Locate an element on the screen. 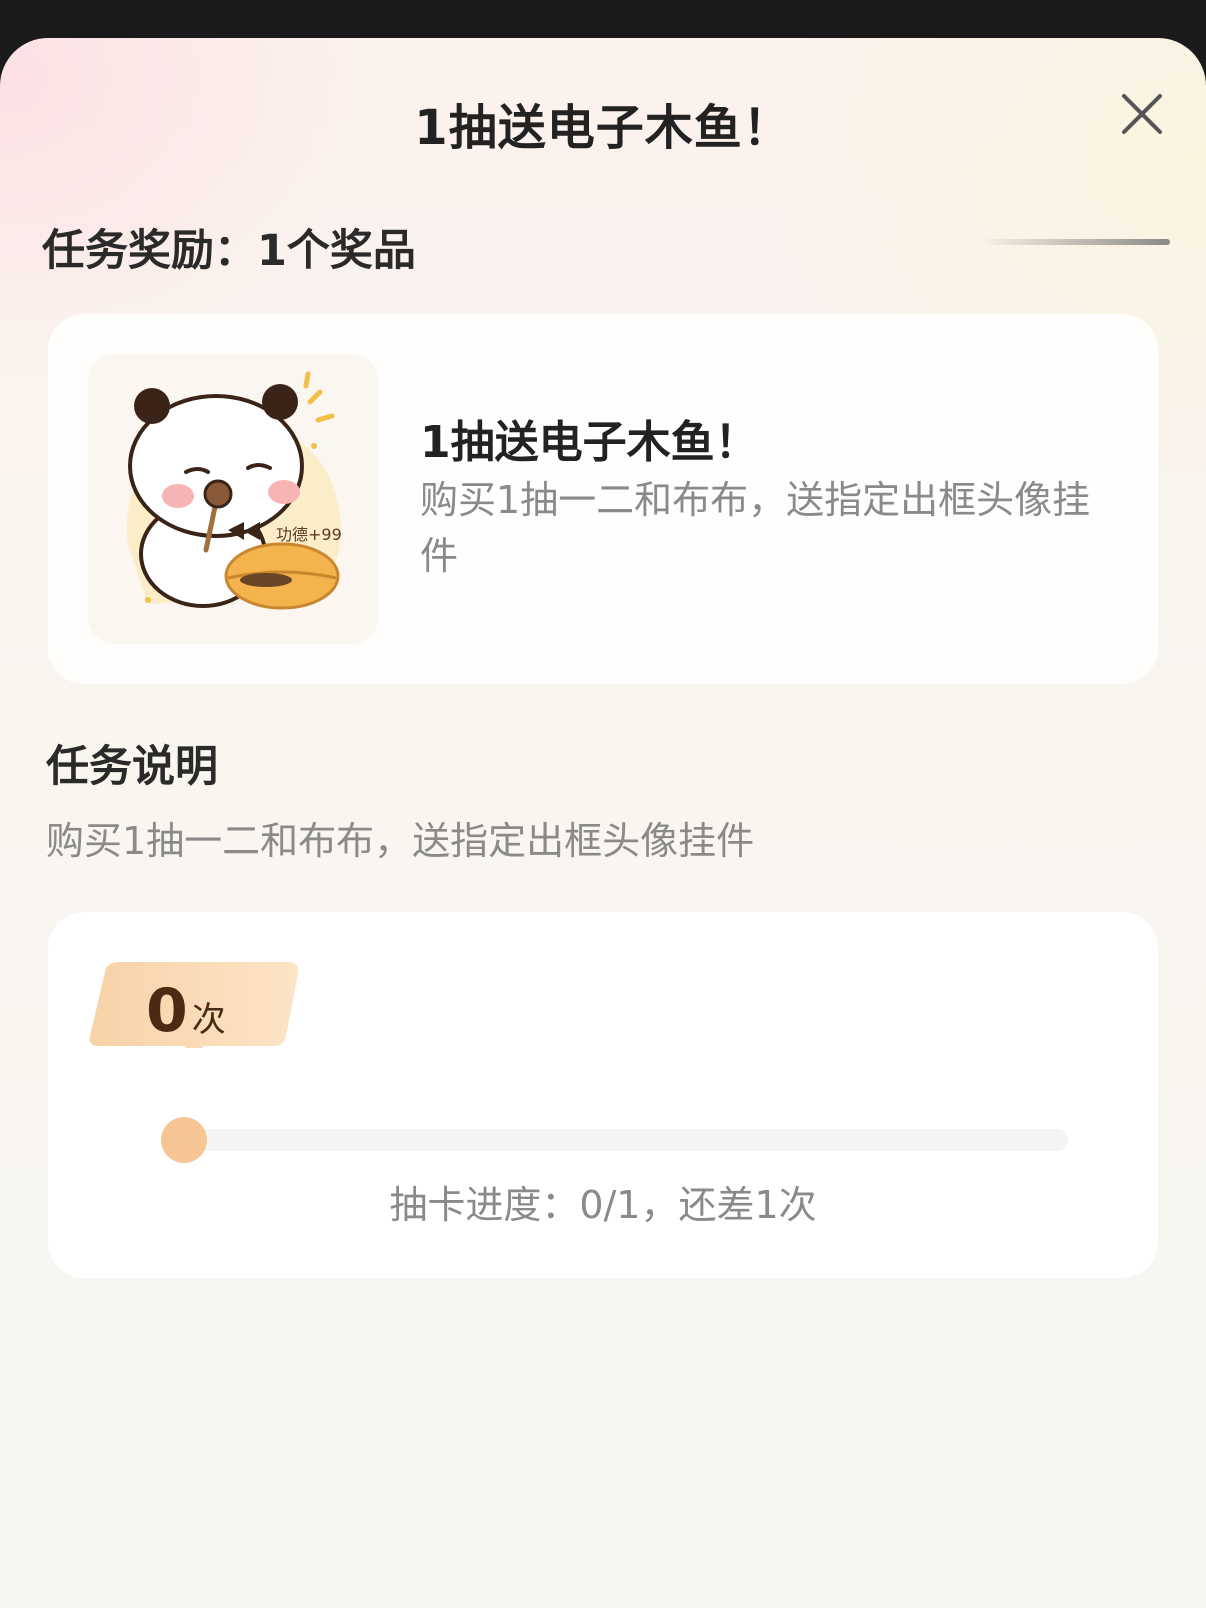 Image resolution: width=1206 pixels, height=1608 pixels. count-value: 0 is located at coordinates (167, 1011).